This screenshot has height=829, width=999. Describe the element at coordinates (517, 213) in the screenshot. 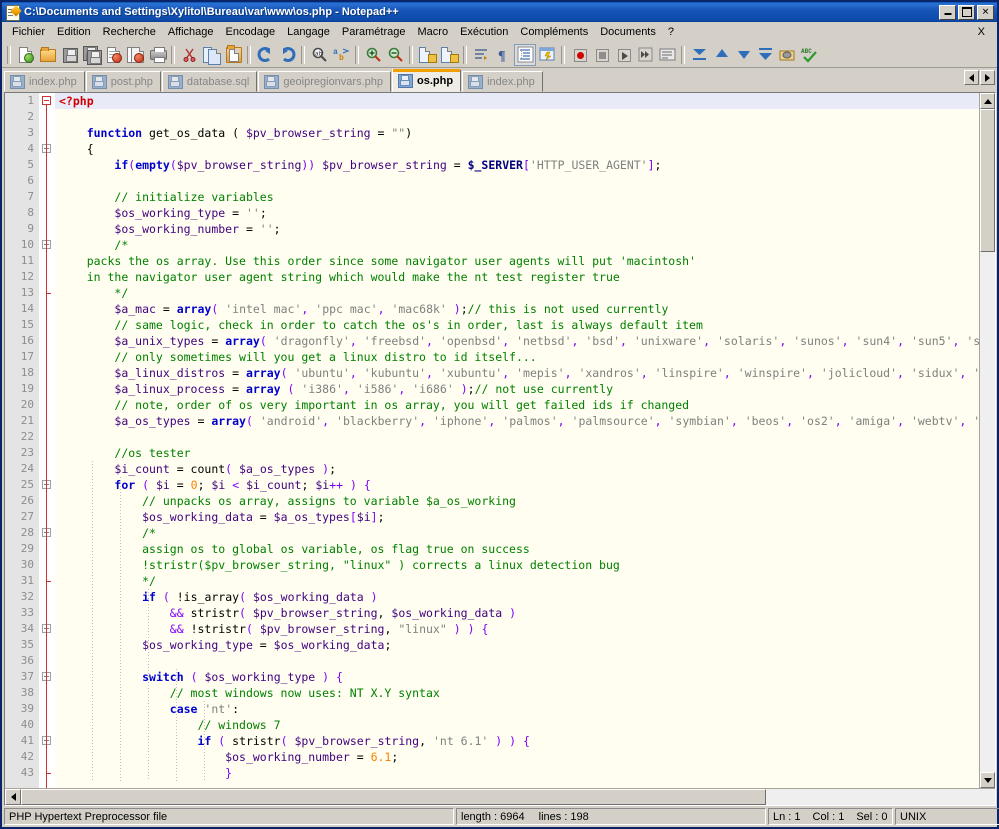

I see `code-line: $os_working_type = '';` at that location.